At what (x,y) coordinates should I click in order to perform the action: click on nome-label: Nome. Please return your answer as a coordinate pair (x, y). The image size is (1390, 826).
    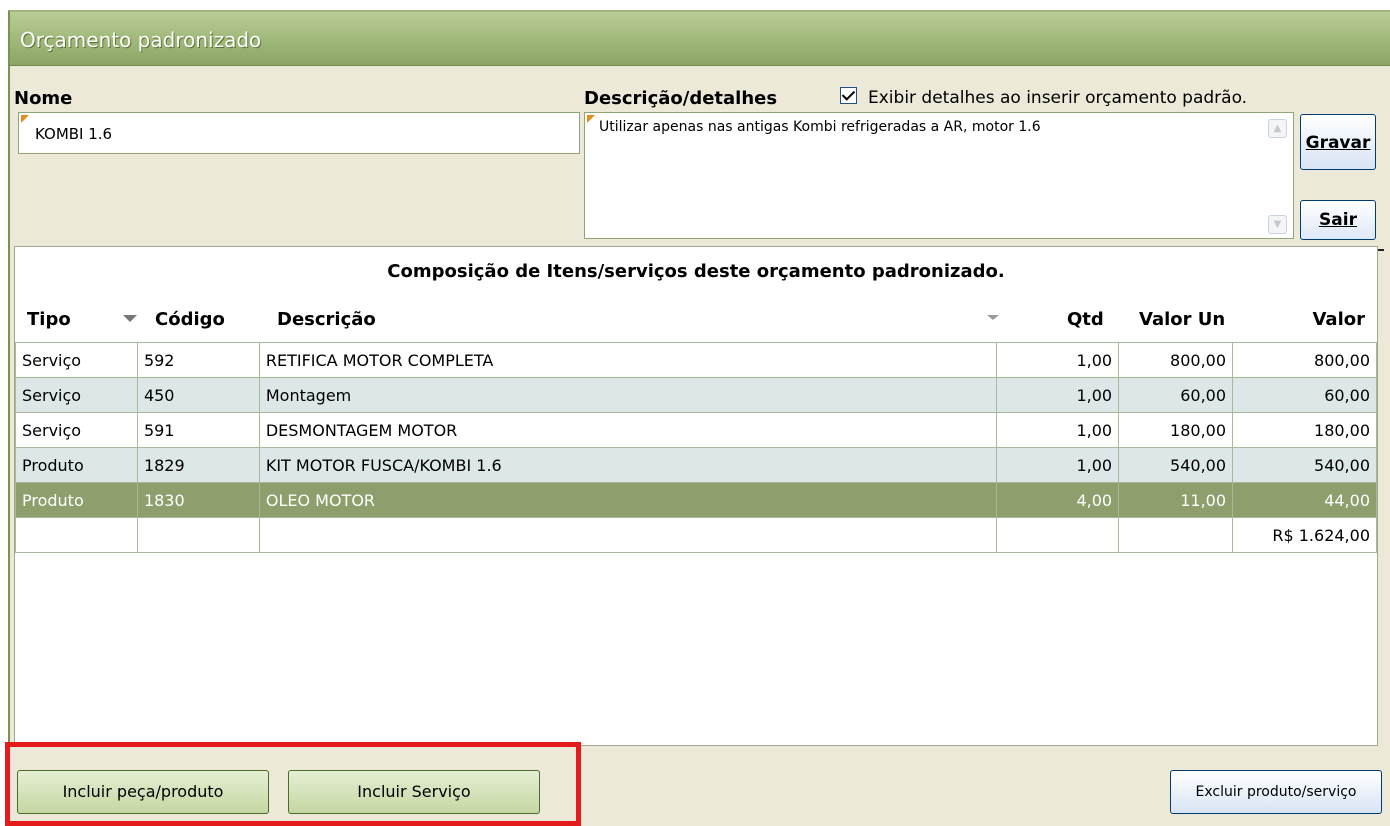
    Looking at the image, I should click on (43, 98).